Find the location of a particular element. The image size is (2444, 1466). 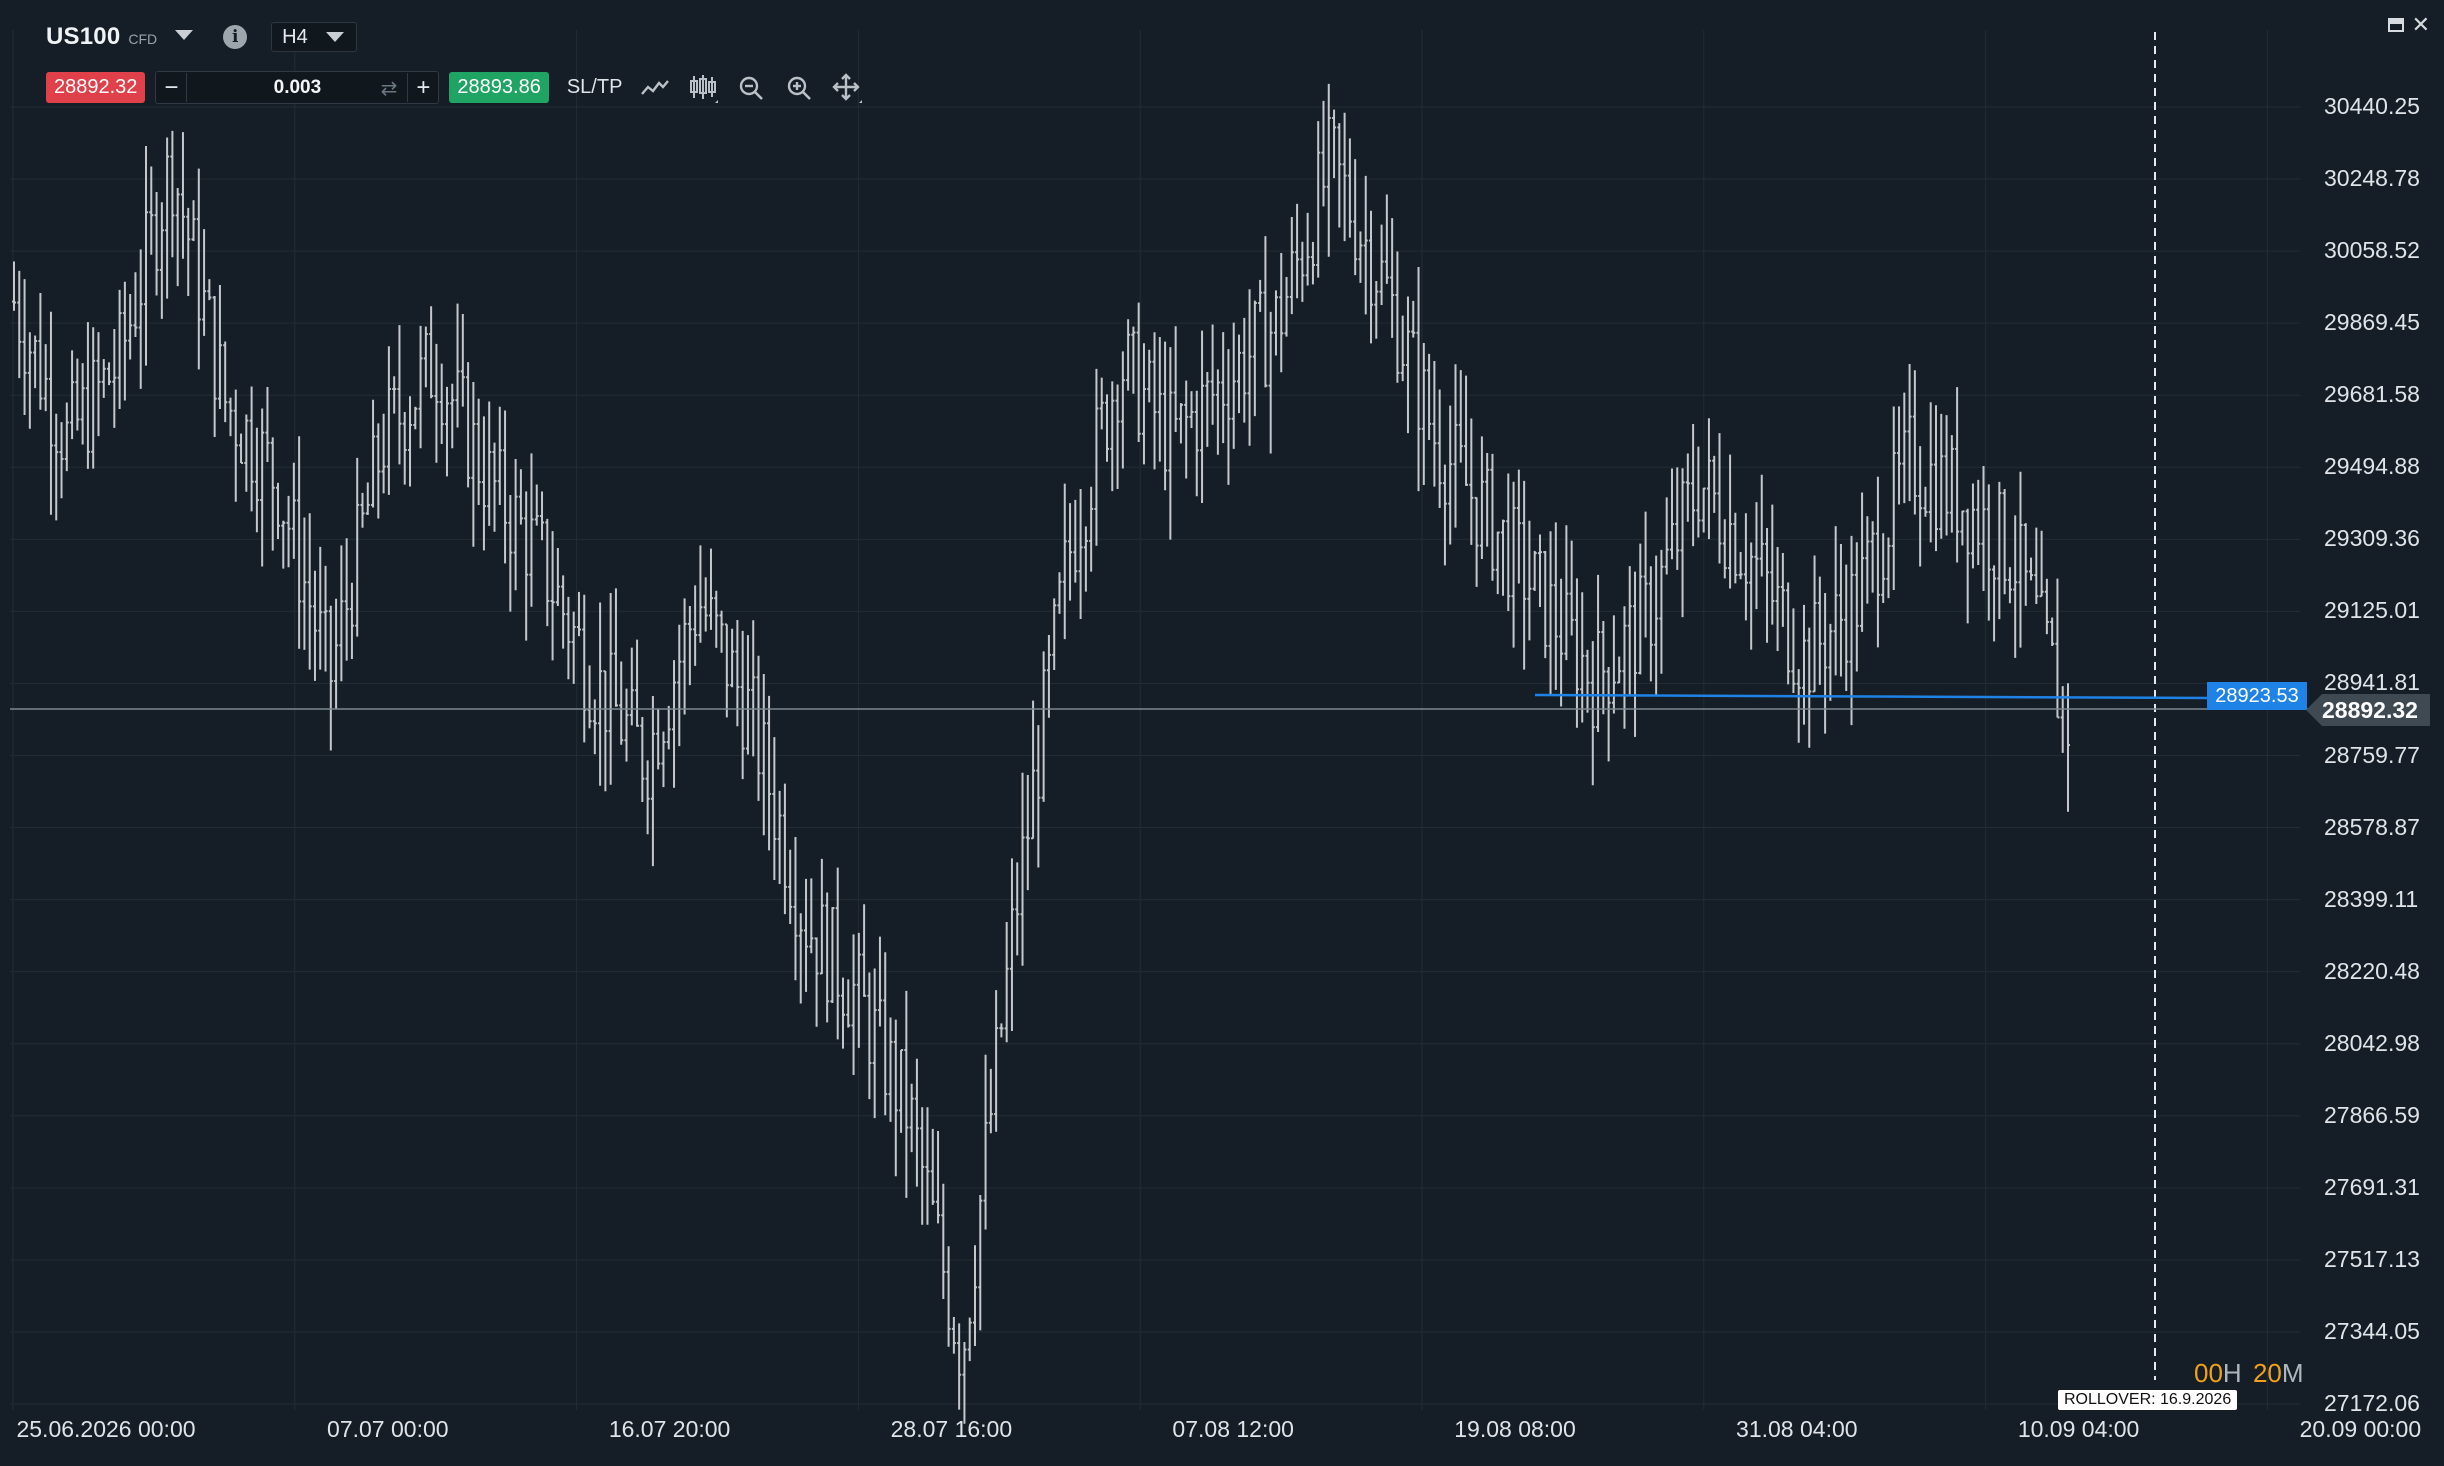

minimize-icon is located at coordinates (2395, 25).